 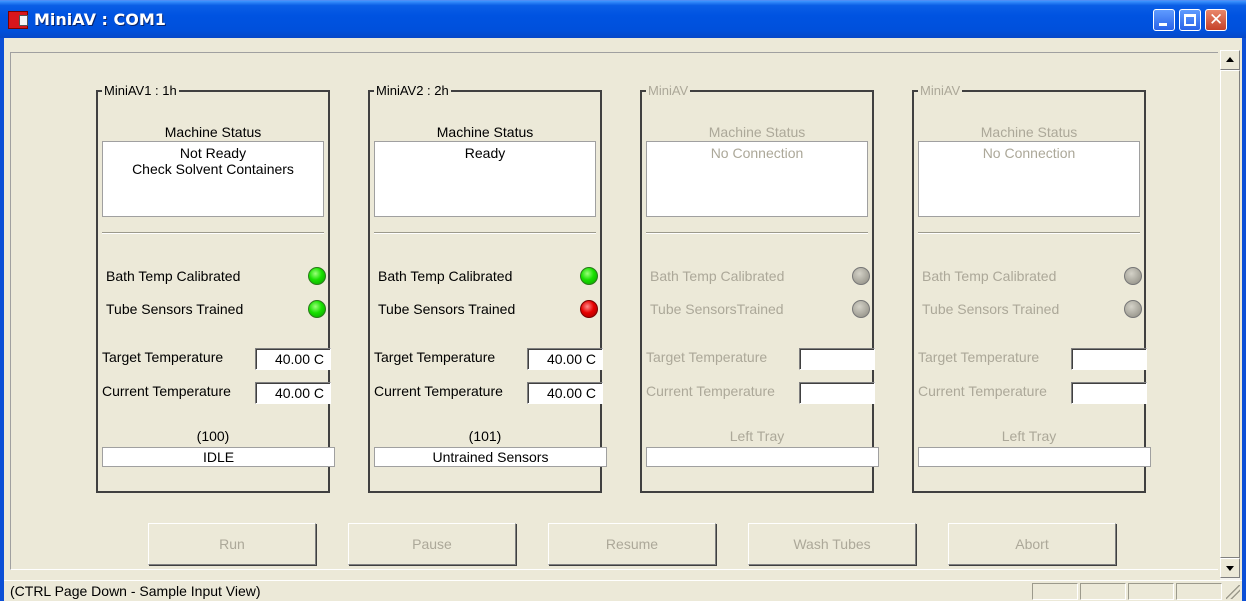 What do you see at coordinates (832, 544) in the screenshot?
I see `wash-tubes-button: Wash Tubes` at bounding box center [832, 544].